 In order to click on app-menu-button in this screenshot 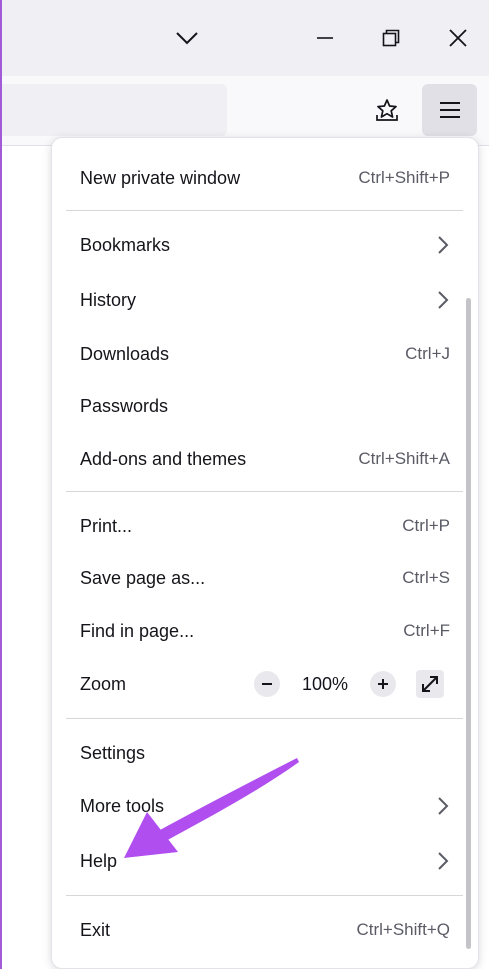, I will do `click(449, 110)`.